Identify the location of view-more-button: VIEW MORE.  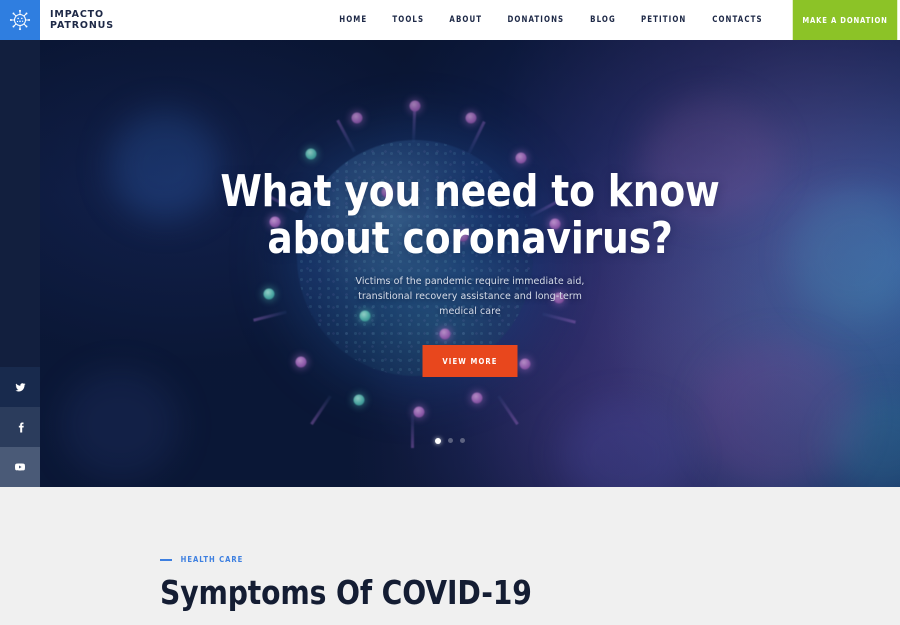
(470, 361).